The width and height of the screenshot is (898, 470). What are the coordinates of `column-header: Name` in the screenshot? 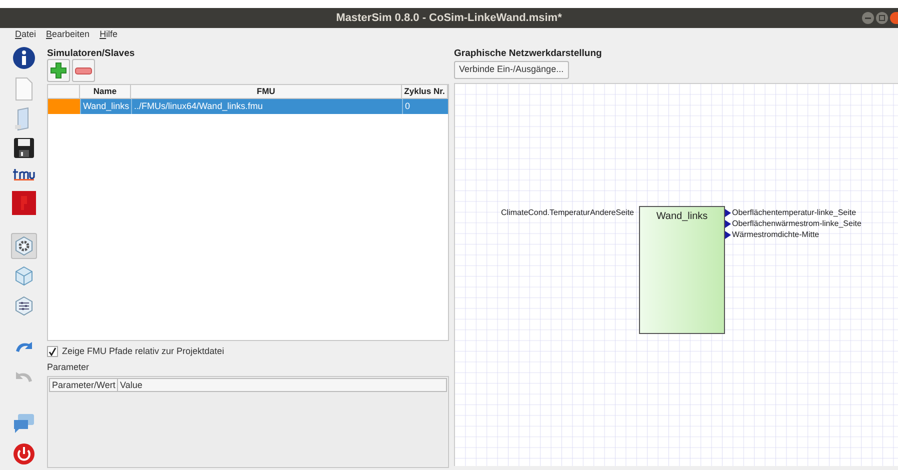 It's located at (105, 91).